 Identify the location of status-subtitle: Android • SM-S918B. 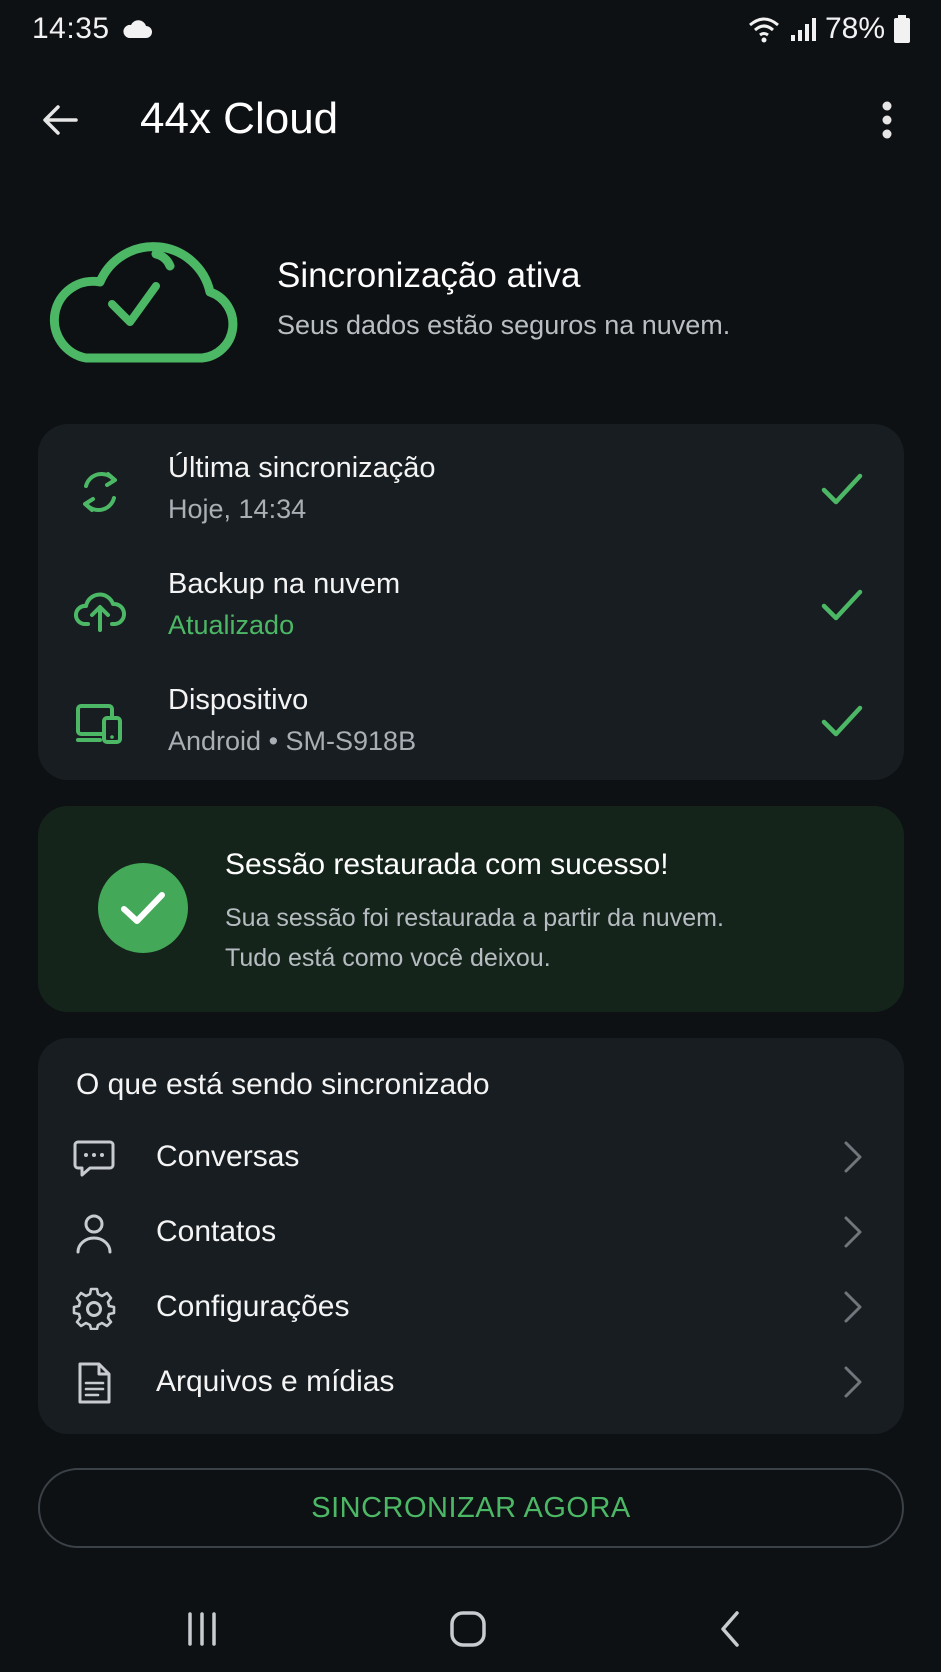
(292, 741).